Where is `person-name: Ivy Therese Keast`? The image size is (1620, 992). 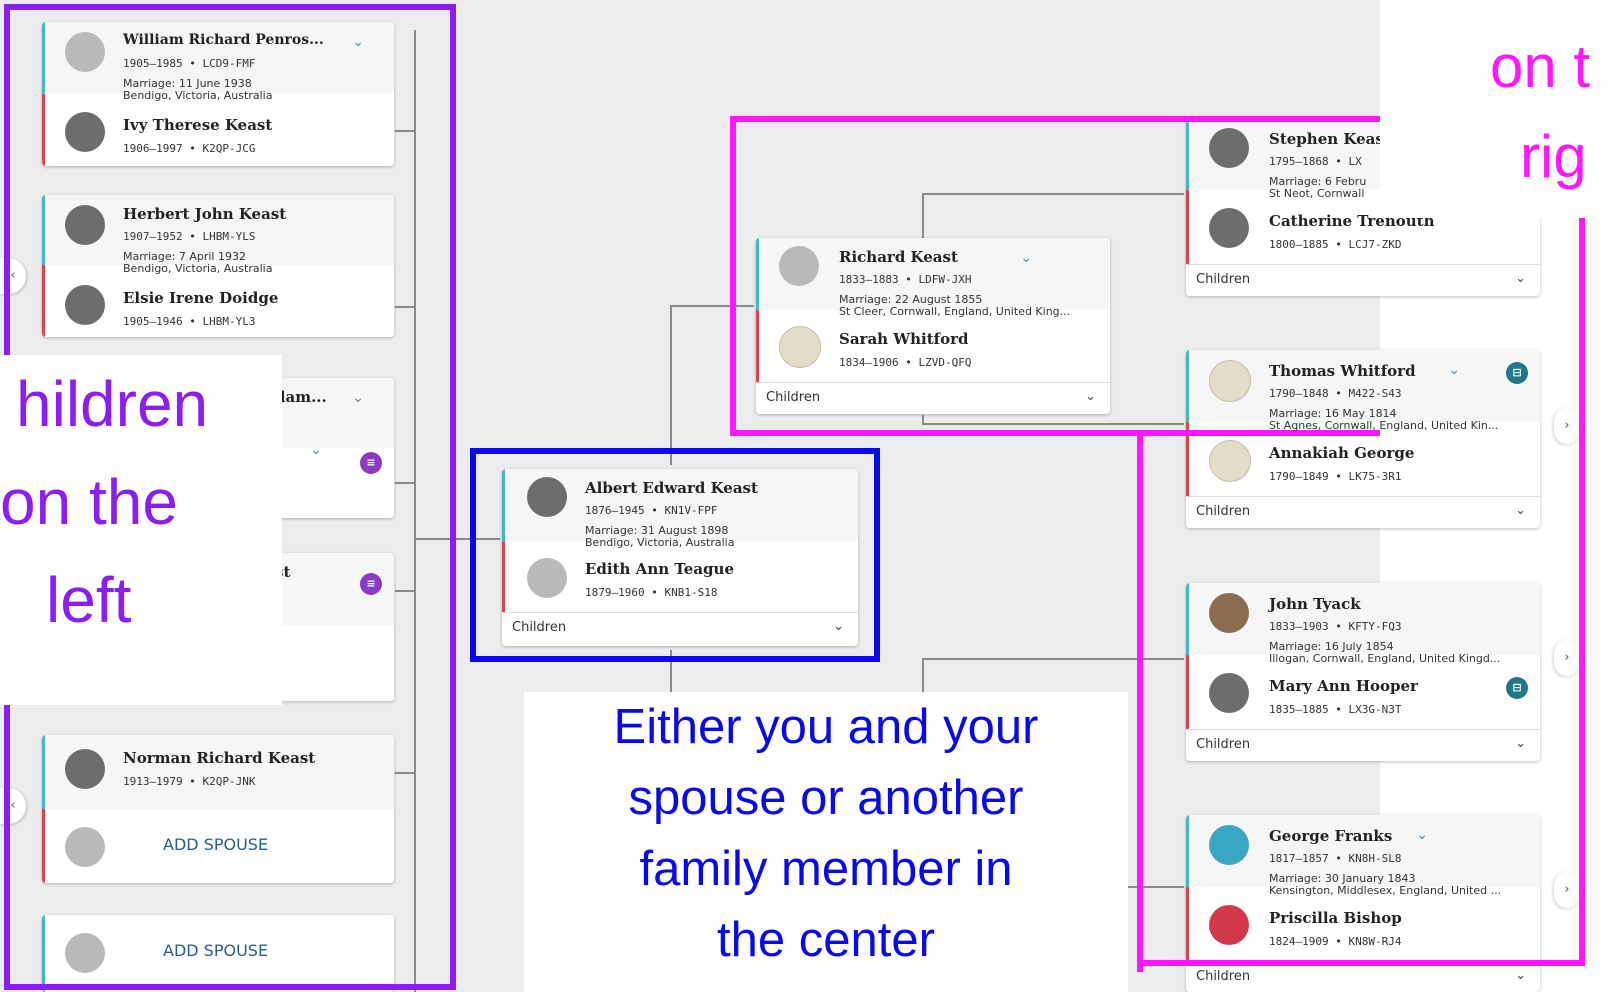
person-name: Ivy Therese Keast is located at coordinates (197, 125).